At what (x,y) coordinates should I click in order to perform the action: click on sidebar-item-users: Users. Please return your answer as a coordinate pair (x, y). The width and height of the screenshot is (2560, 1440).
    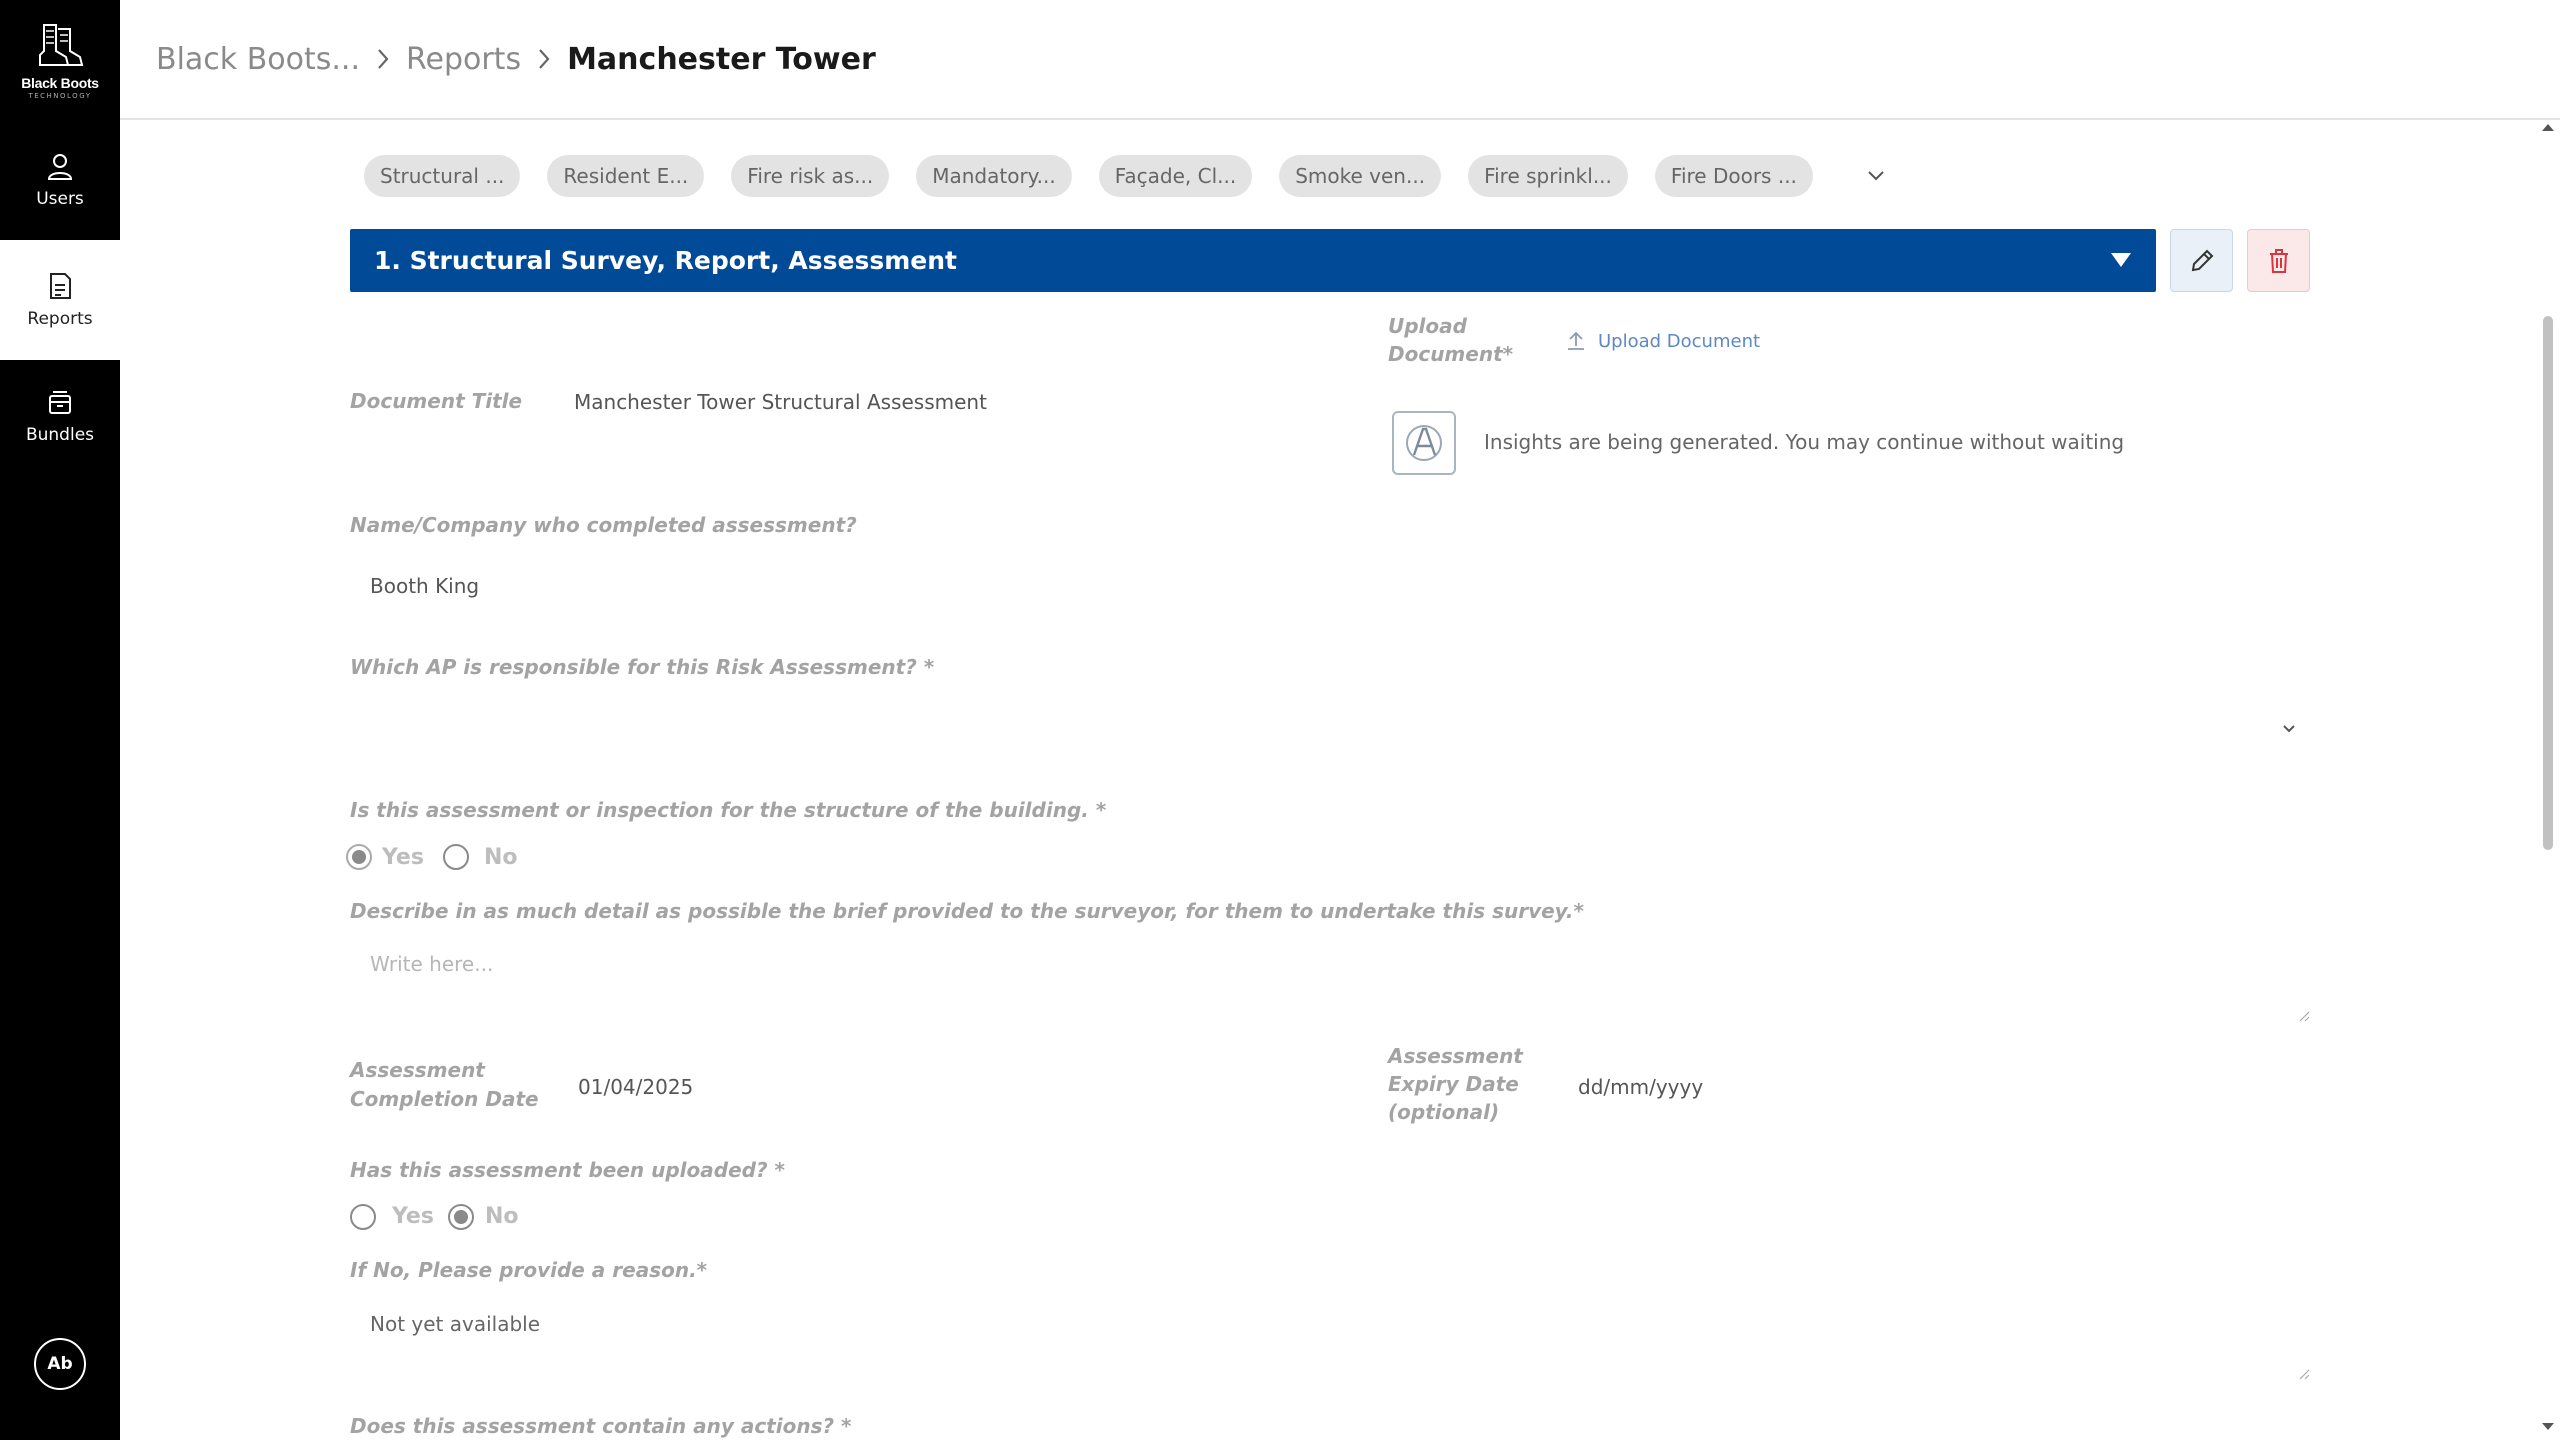
    Looking at the image, I should click on (60, 180).